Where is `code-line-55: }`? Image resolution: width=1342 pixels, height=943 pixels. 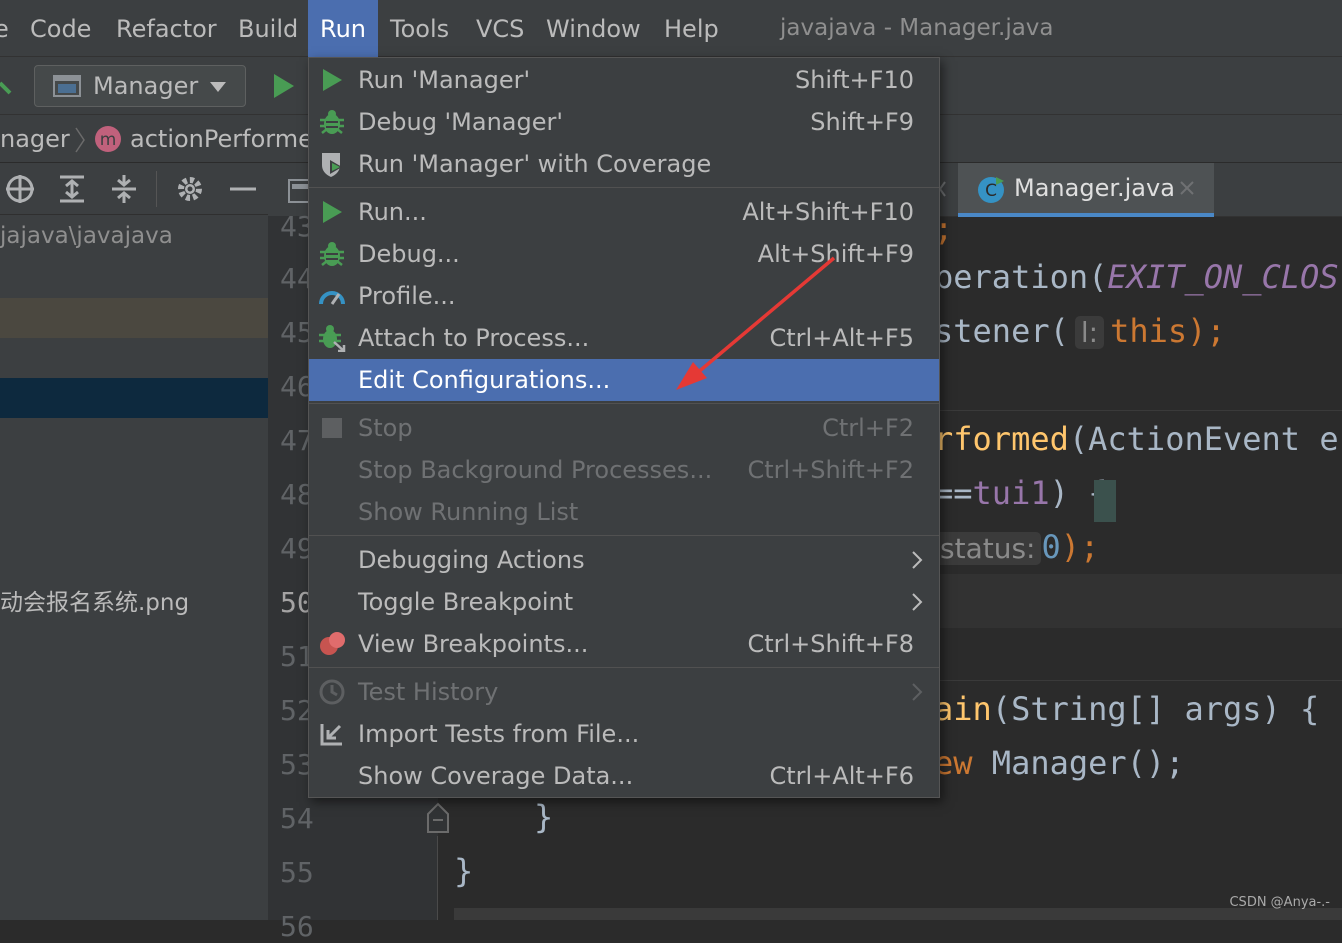 code-line-55: } is located at coordinates (464, 871).